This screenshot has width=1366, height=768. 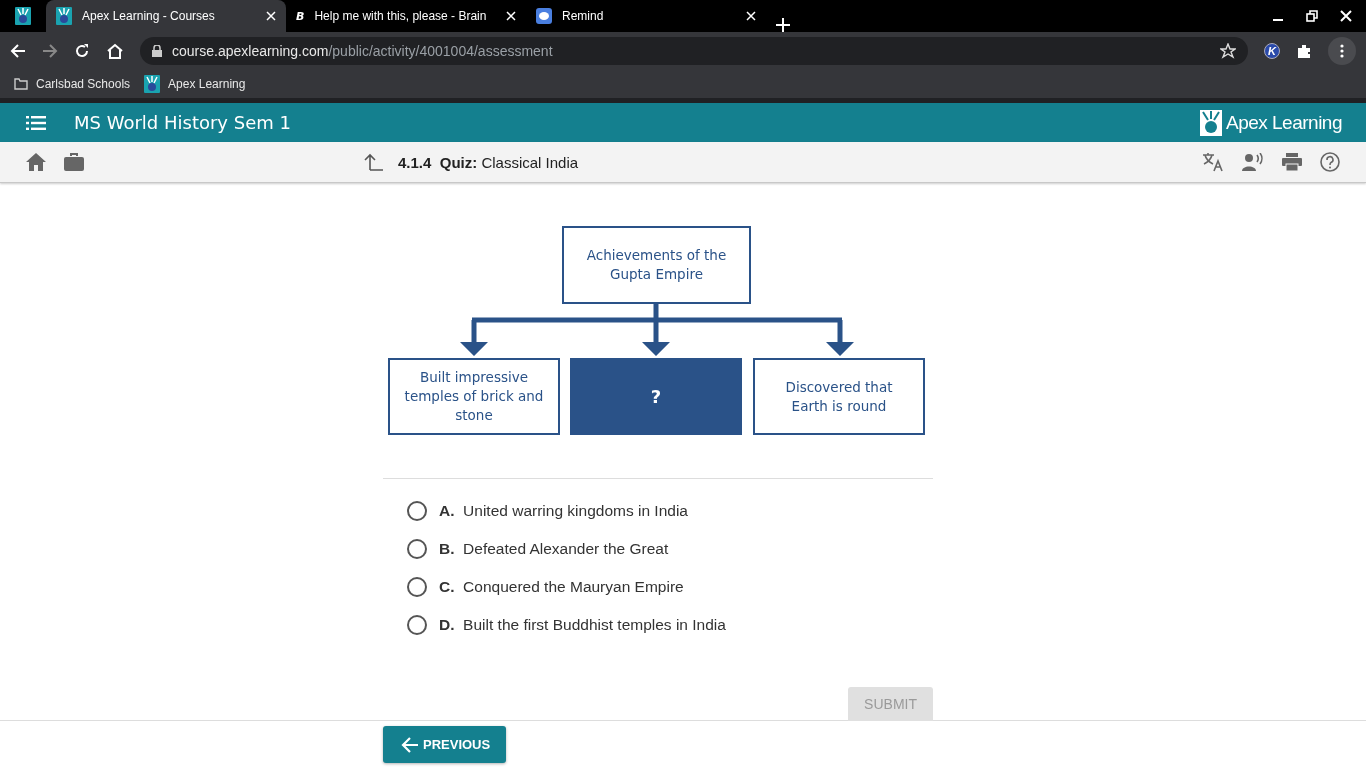 I want to click on bookmark: Carlsbad Schools, so click(x=72, y=84).